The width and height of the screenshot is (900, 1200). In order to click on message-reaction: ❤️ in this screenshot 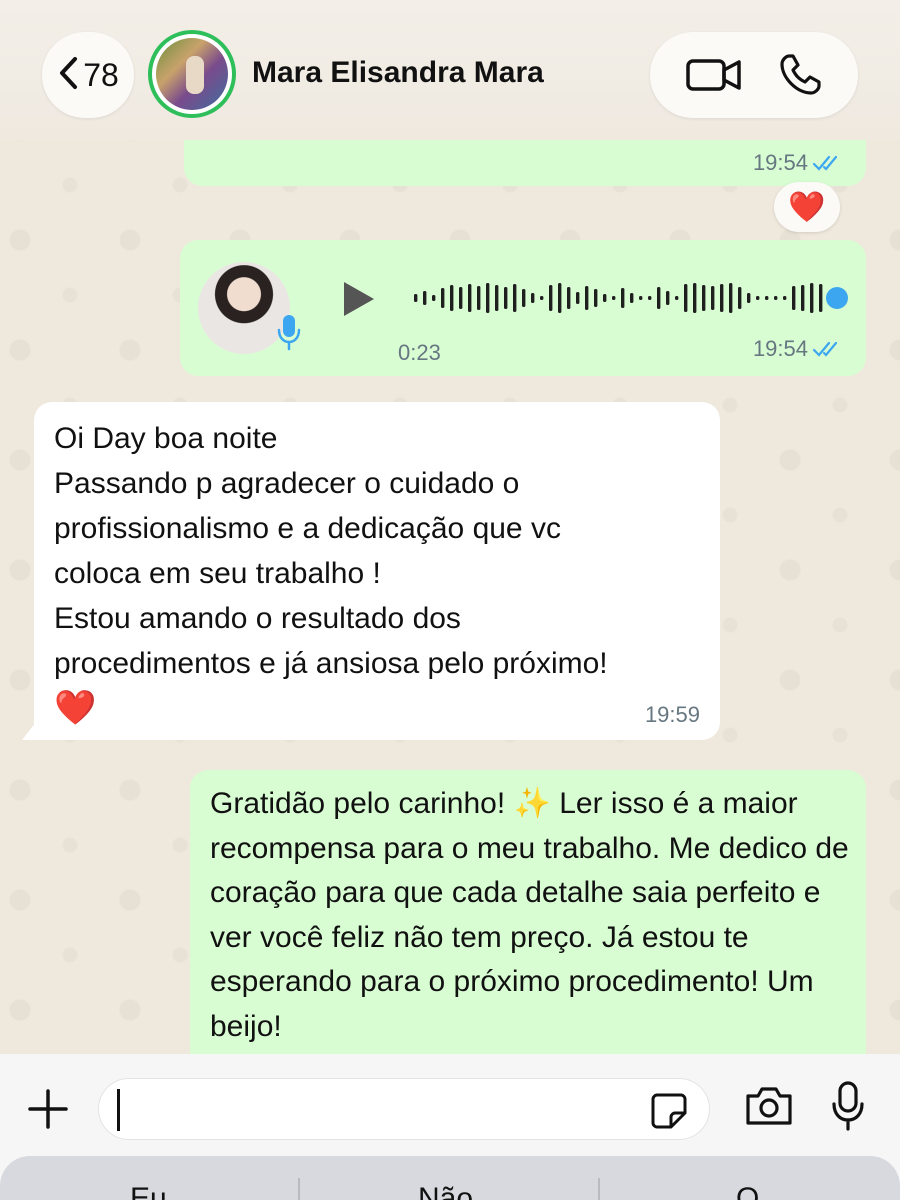, I will do `click(807, 207)`.